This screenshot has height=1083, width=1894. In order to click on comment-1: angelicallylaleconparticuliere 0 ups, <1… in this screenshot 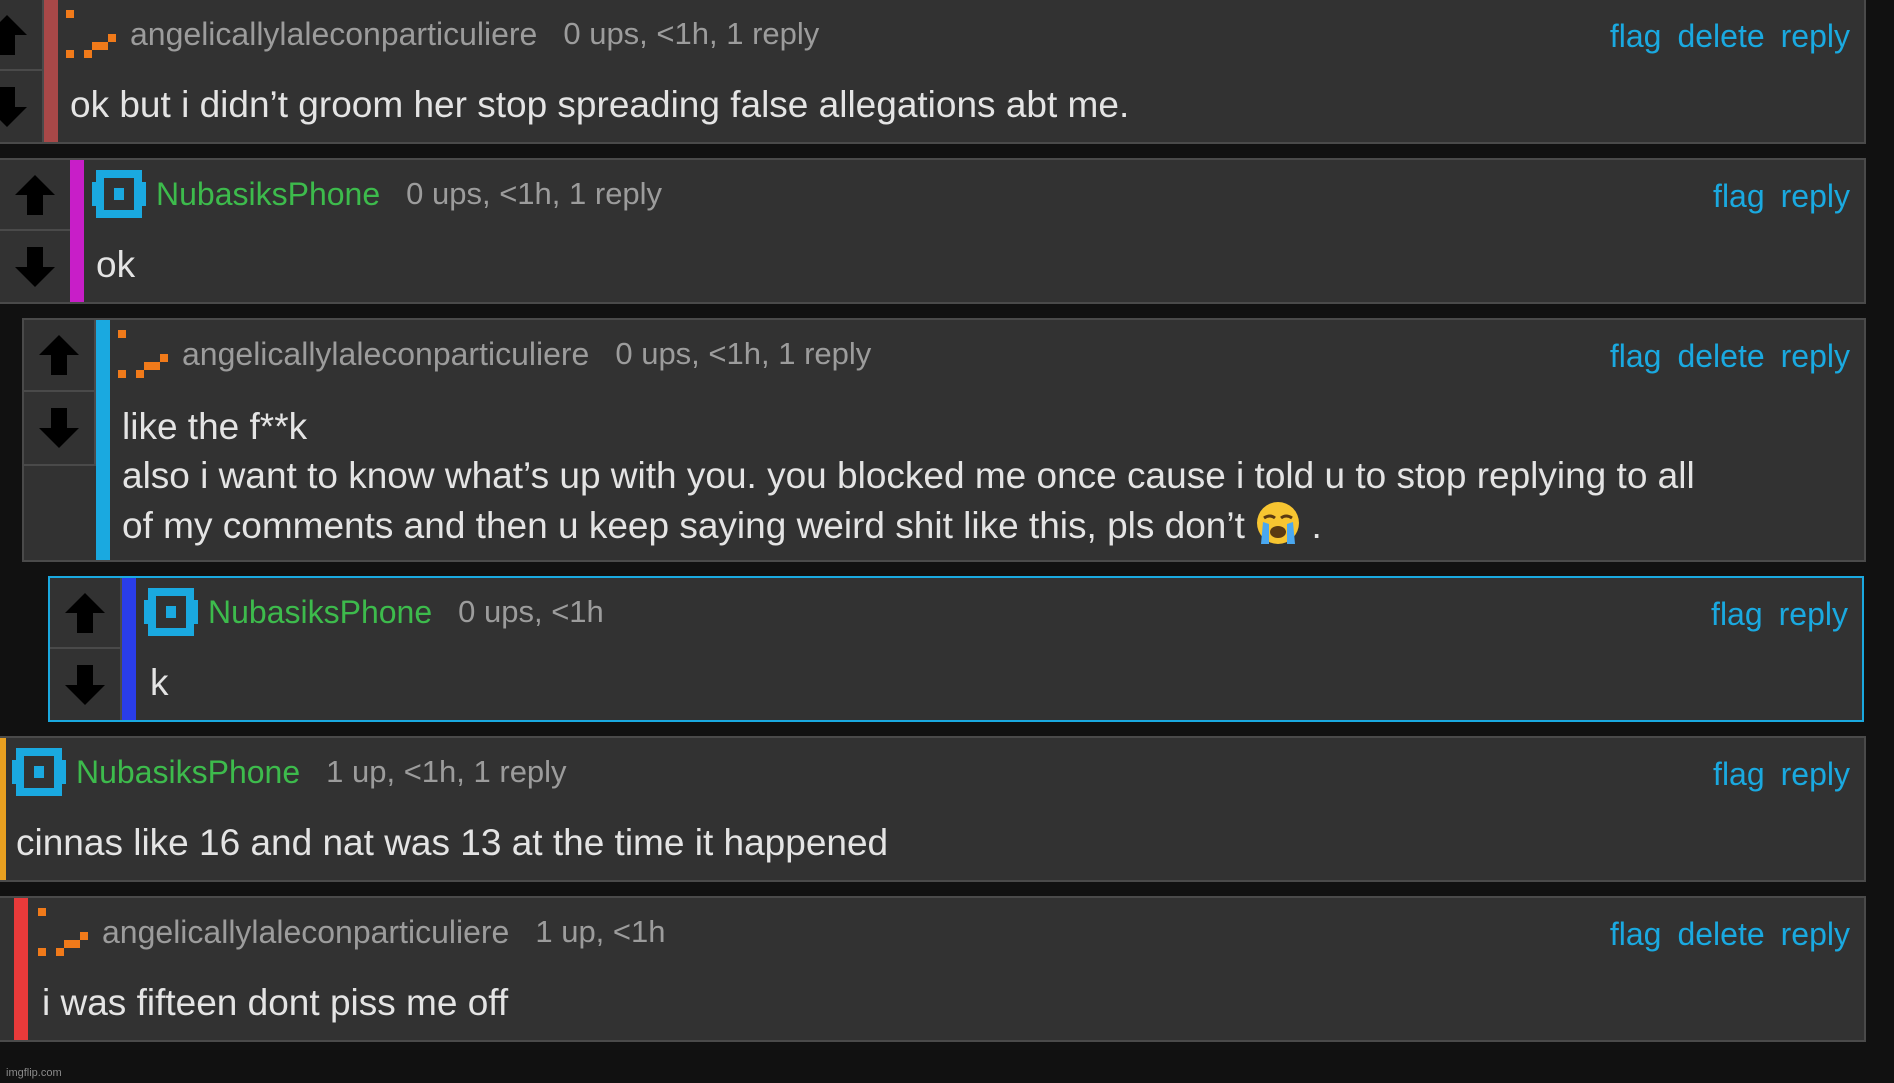, I will do `click(933, 72)`.